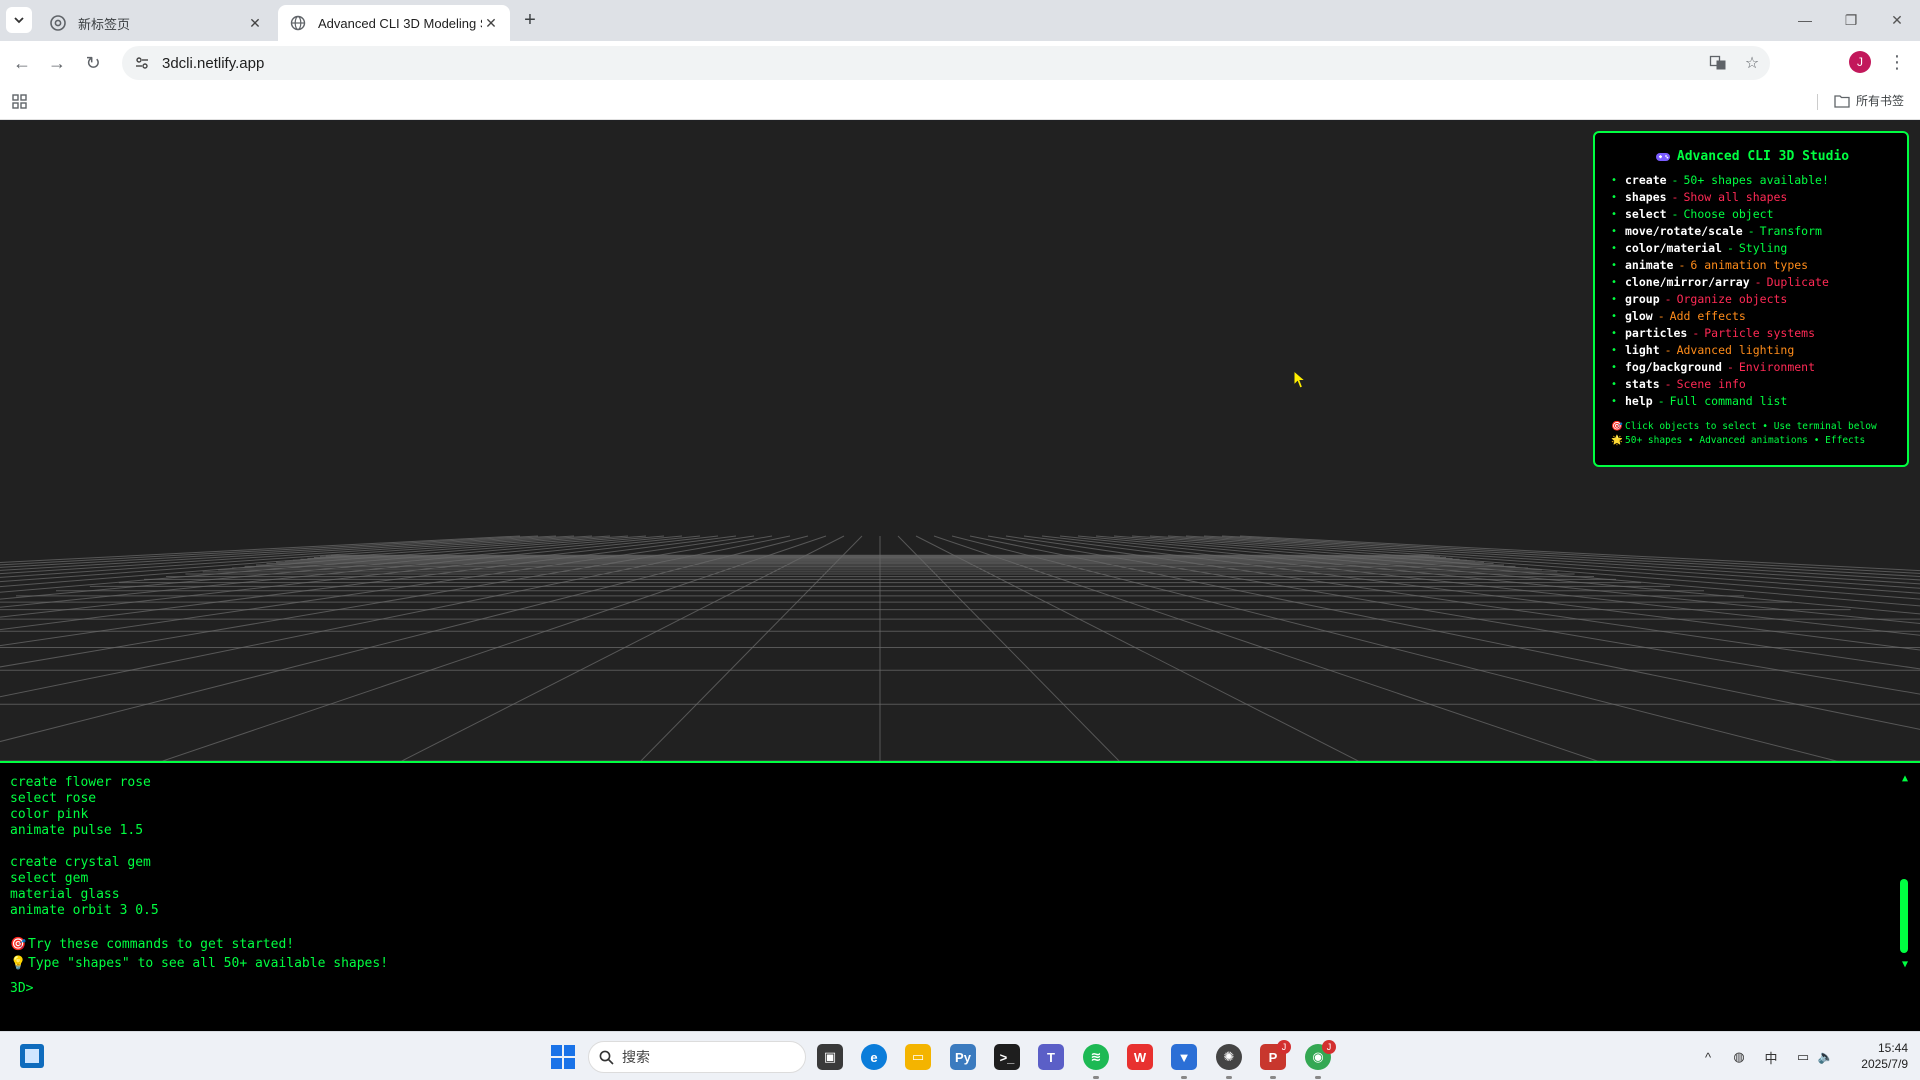  Describe the element at coordinates (1656, 333) in the screenshot. I see `command-name: particles` at that location.